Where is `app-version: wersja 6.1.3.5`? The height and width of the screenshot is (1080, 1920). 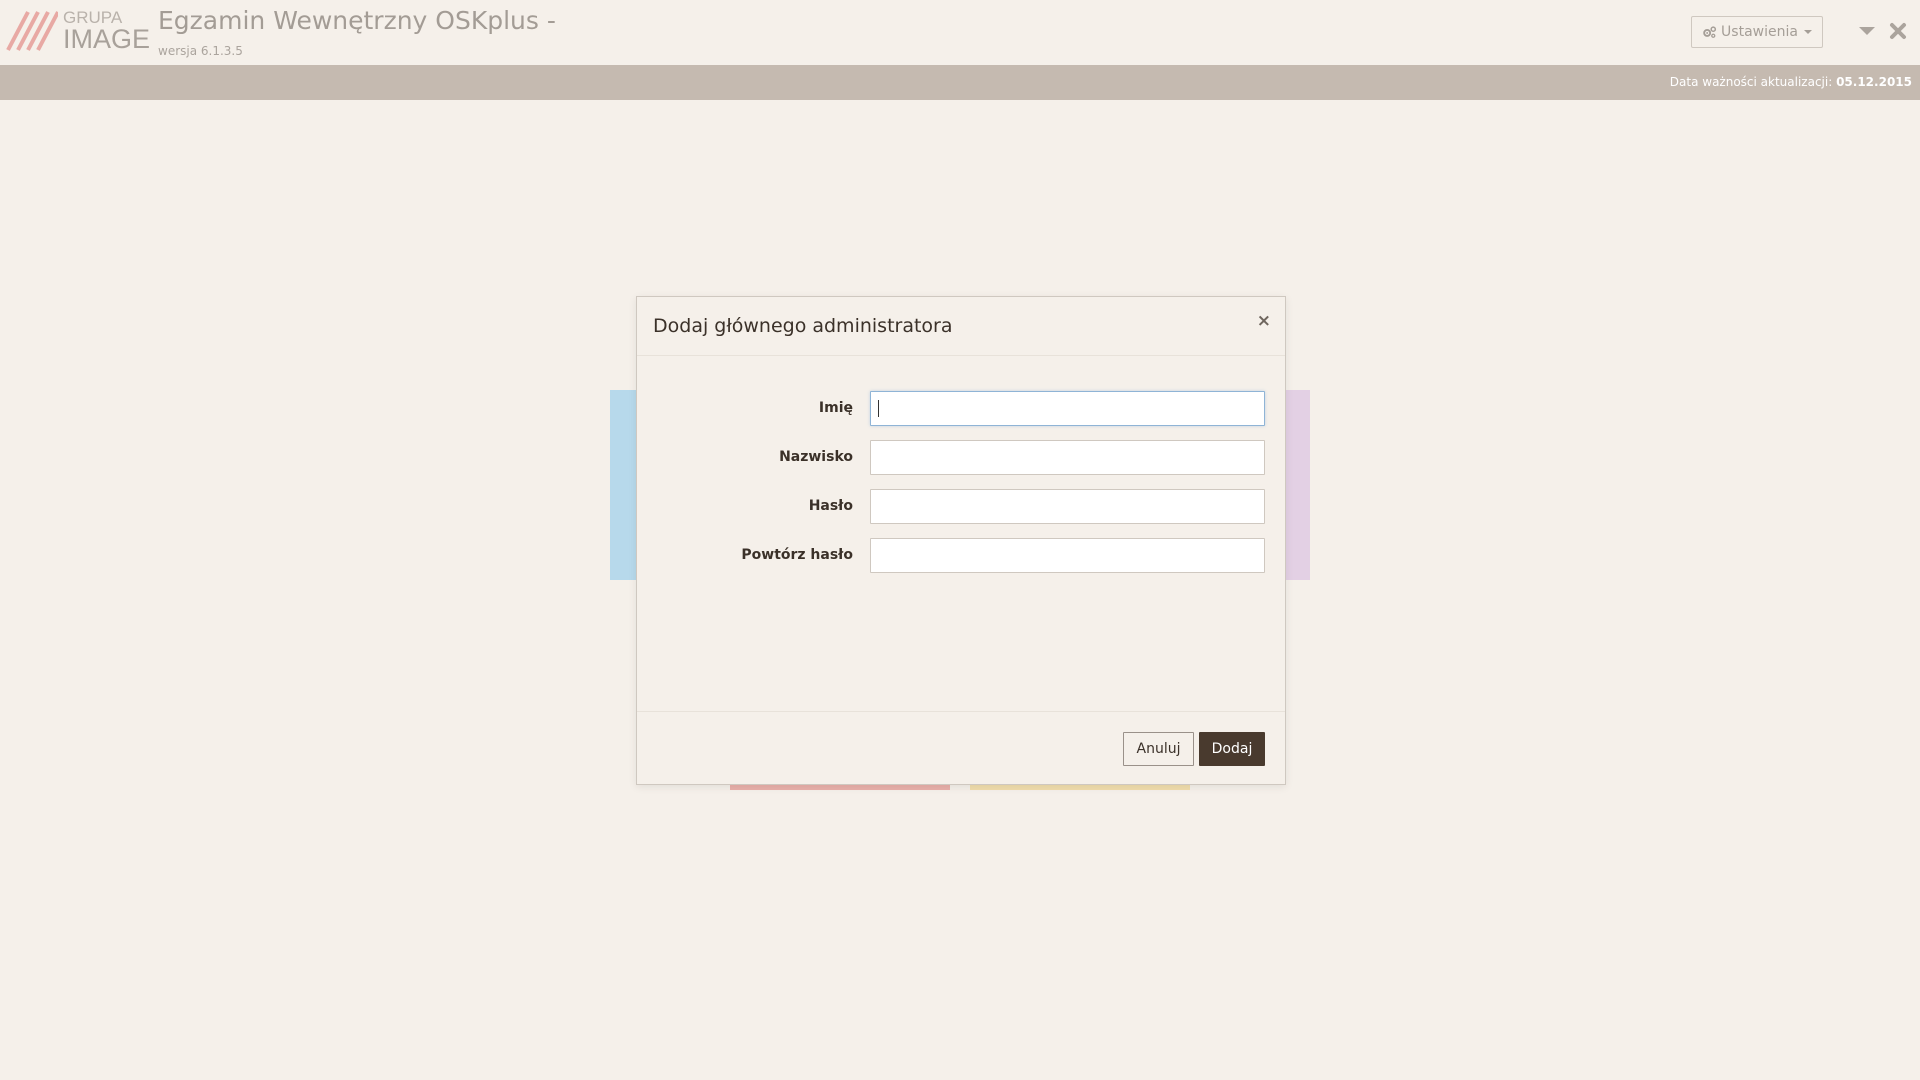
app-version: wersja 6.1.3.5 is located at coordinates (200, 51).